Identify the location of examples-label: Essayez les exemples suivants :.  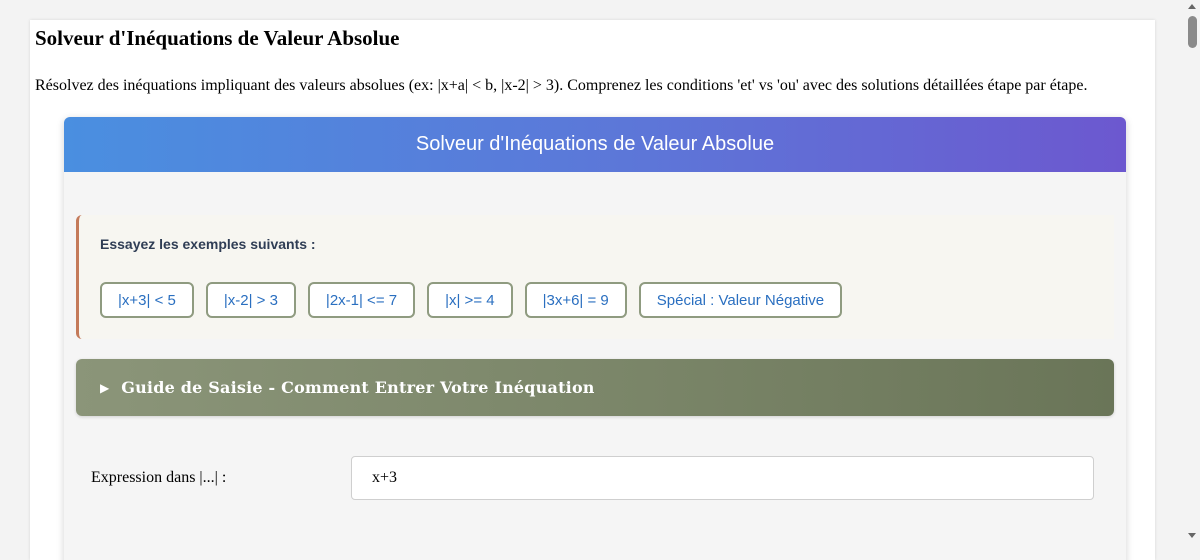
(208, 244).